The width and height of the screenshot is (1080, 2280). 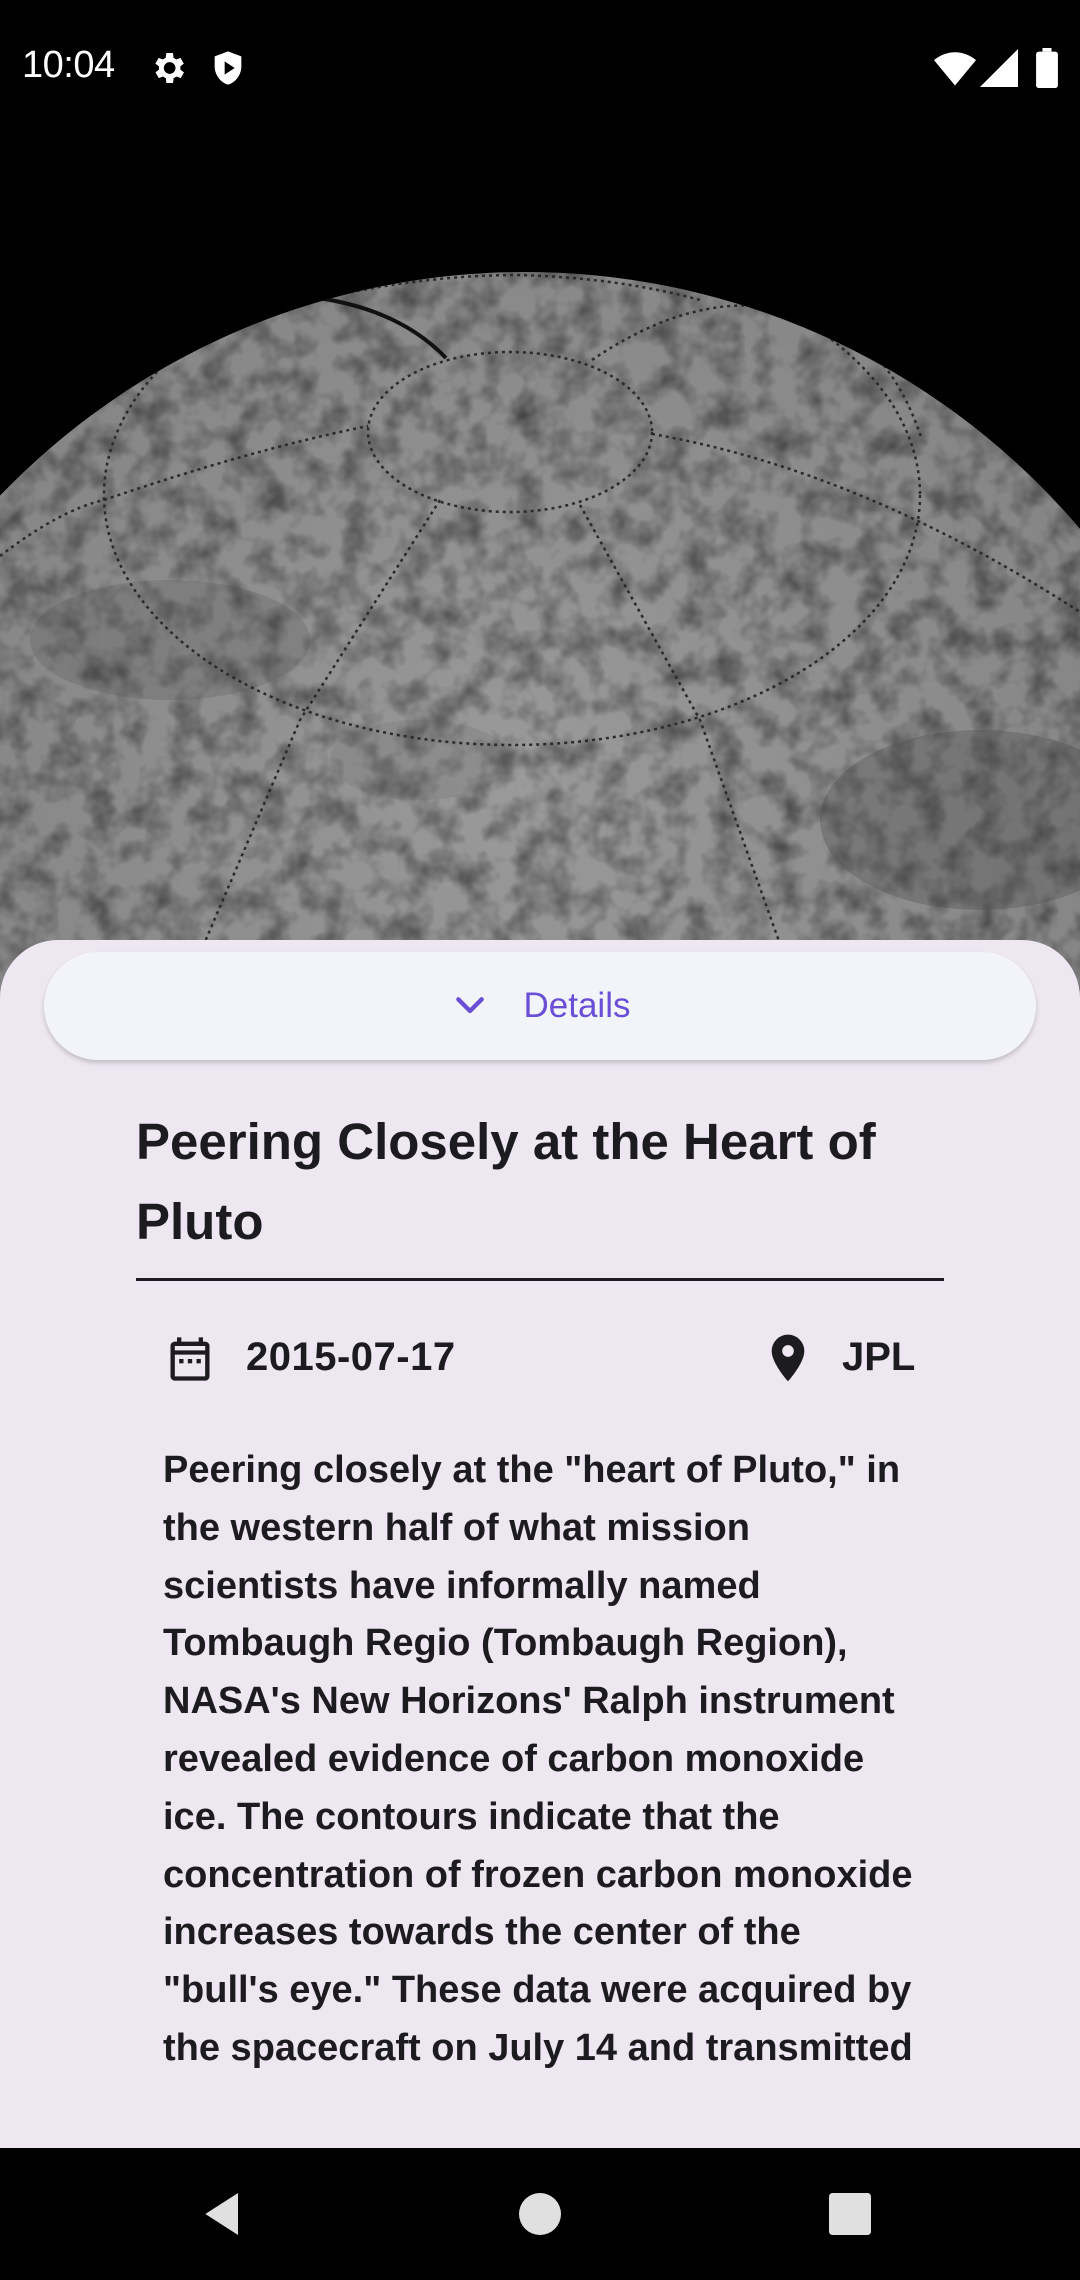 I want to click on details-toggle-button: Details, so click(x=540, y=1006).